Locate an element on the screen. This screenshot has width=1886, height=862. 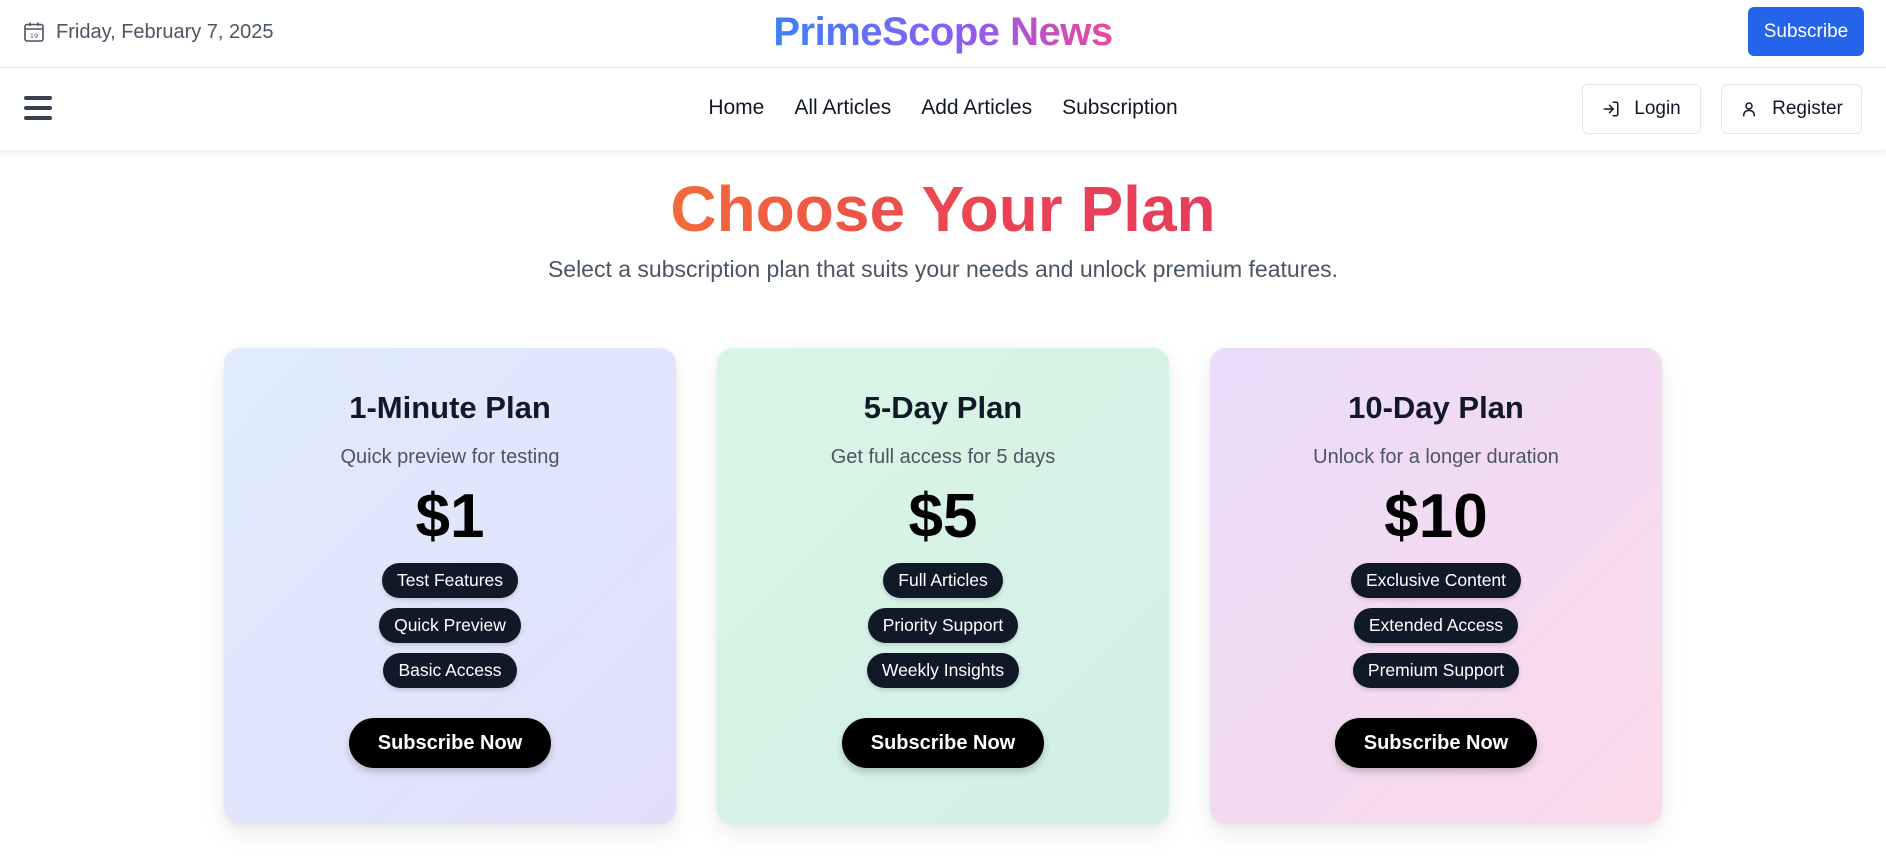
nav-link-subscription: Subscription is located at coordinates (1120, 108).